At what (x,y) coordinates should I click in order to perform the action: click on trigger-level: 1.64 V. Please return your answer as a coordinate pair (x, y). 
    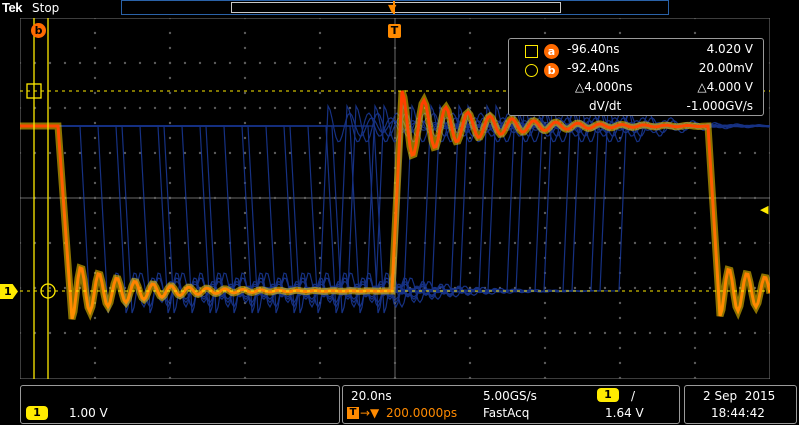
    Looking at the image, I should click on (624, 413).